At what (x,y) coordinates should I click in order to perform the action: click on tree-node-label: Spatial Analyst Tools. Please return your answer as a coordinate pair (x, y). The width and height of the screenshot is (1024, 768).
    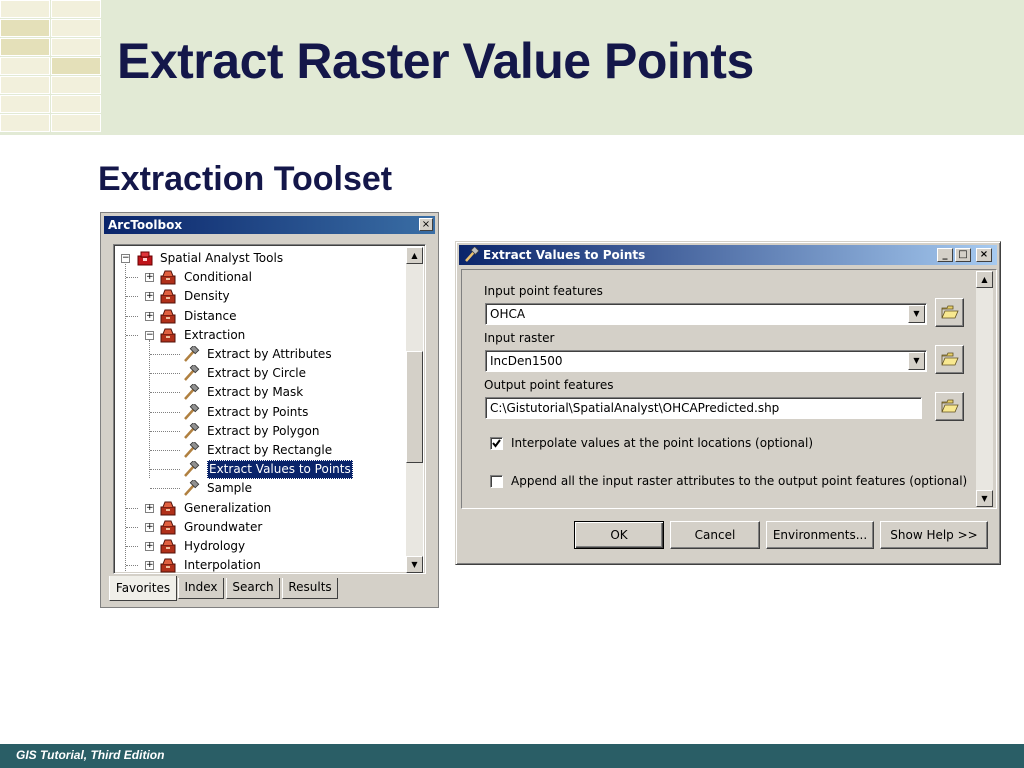
    Looking at the image, I should click on (222, 258).